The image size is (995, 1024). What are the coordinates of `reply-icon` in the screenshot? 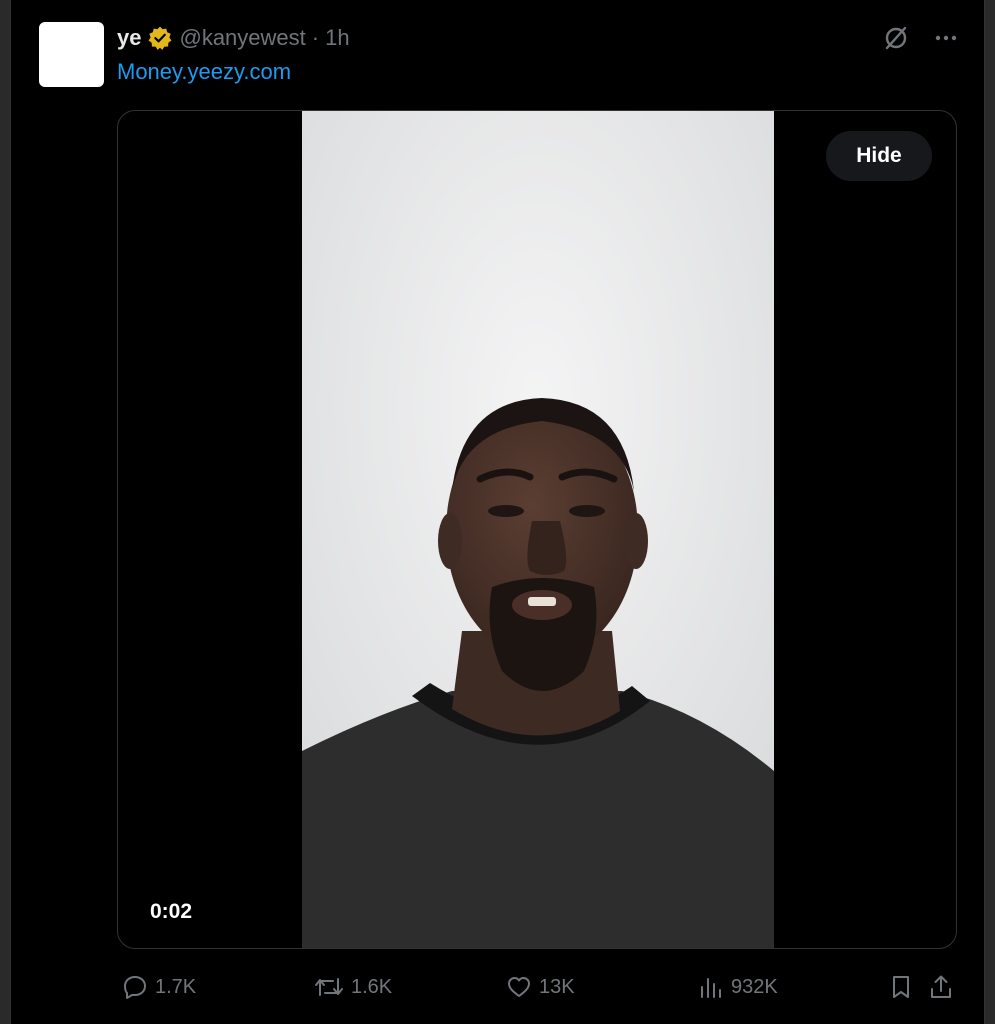 It's located at (135, 987).